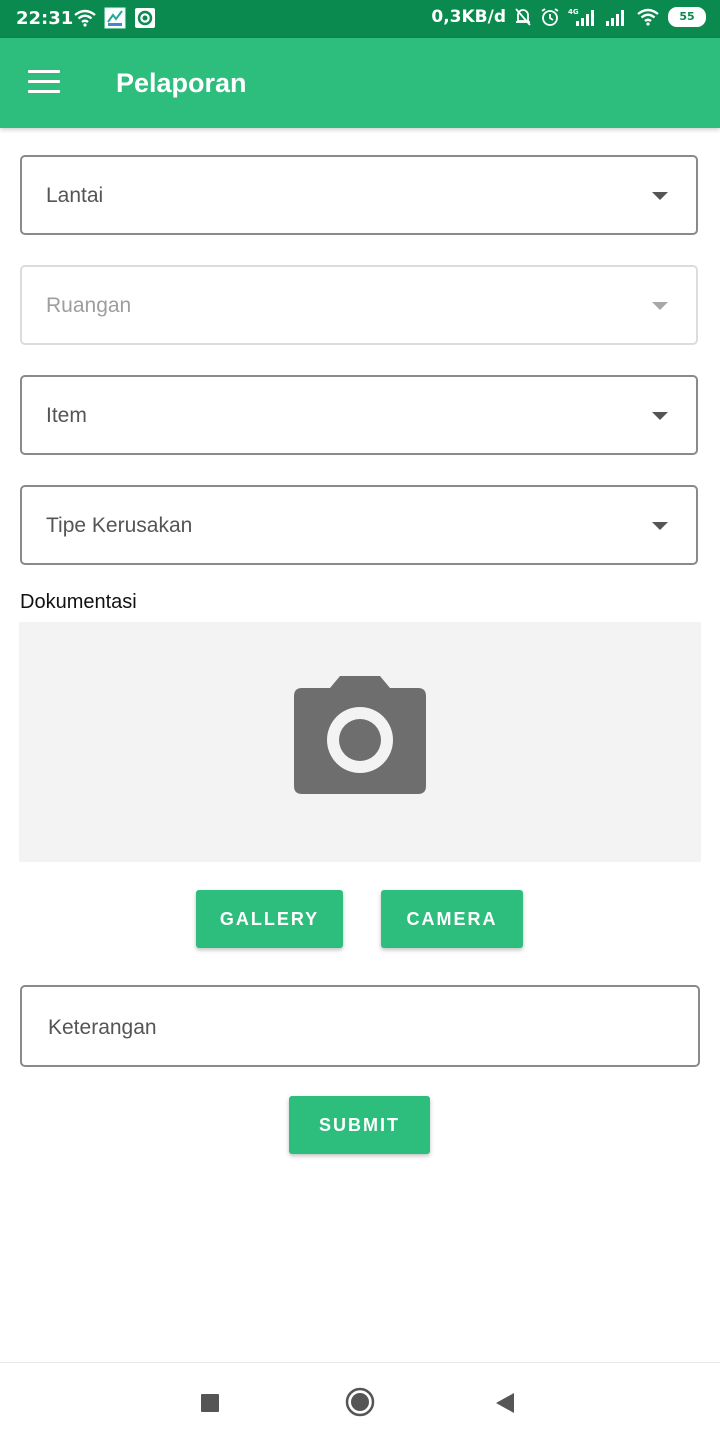  I want to click on item-label: Item, so click(66, 415).